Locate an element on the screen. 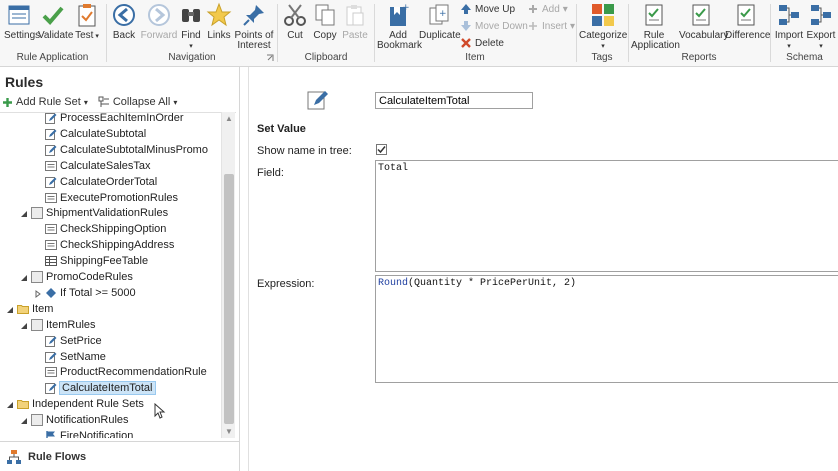 The image size is (838, 471). cut-button: Cut is located at coordinates (295, 21).